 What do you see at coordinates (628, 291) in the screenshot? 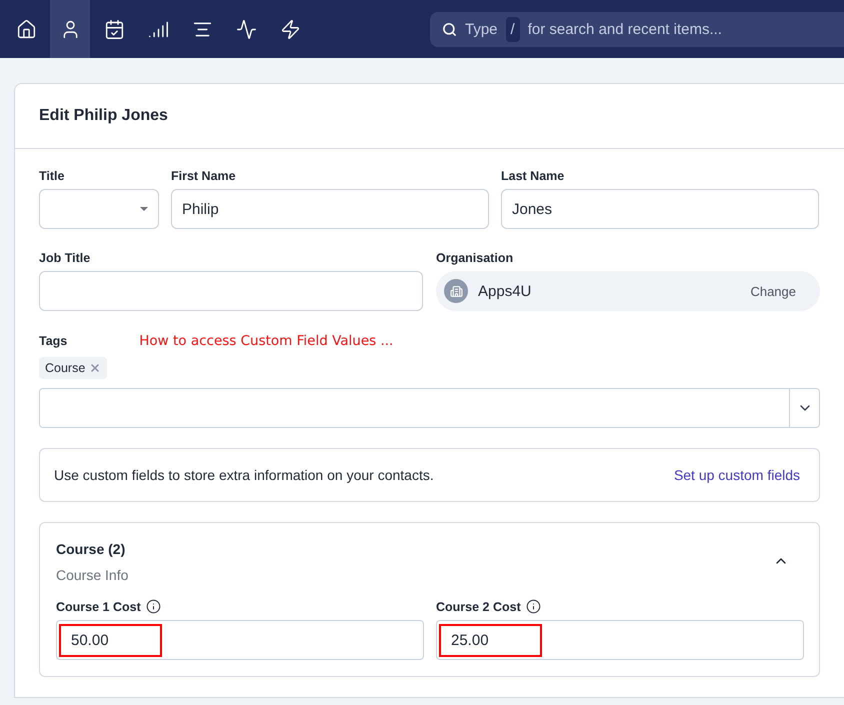
I see `organisation-field: Apps4U Change` at bounding box center [628, 291].